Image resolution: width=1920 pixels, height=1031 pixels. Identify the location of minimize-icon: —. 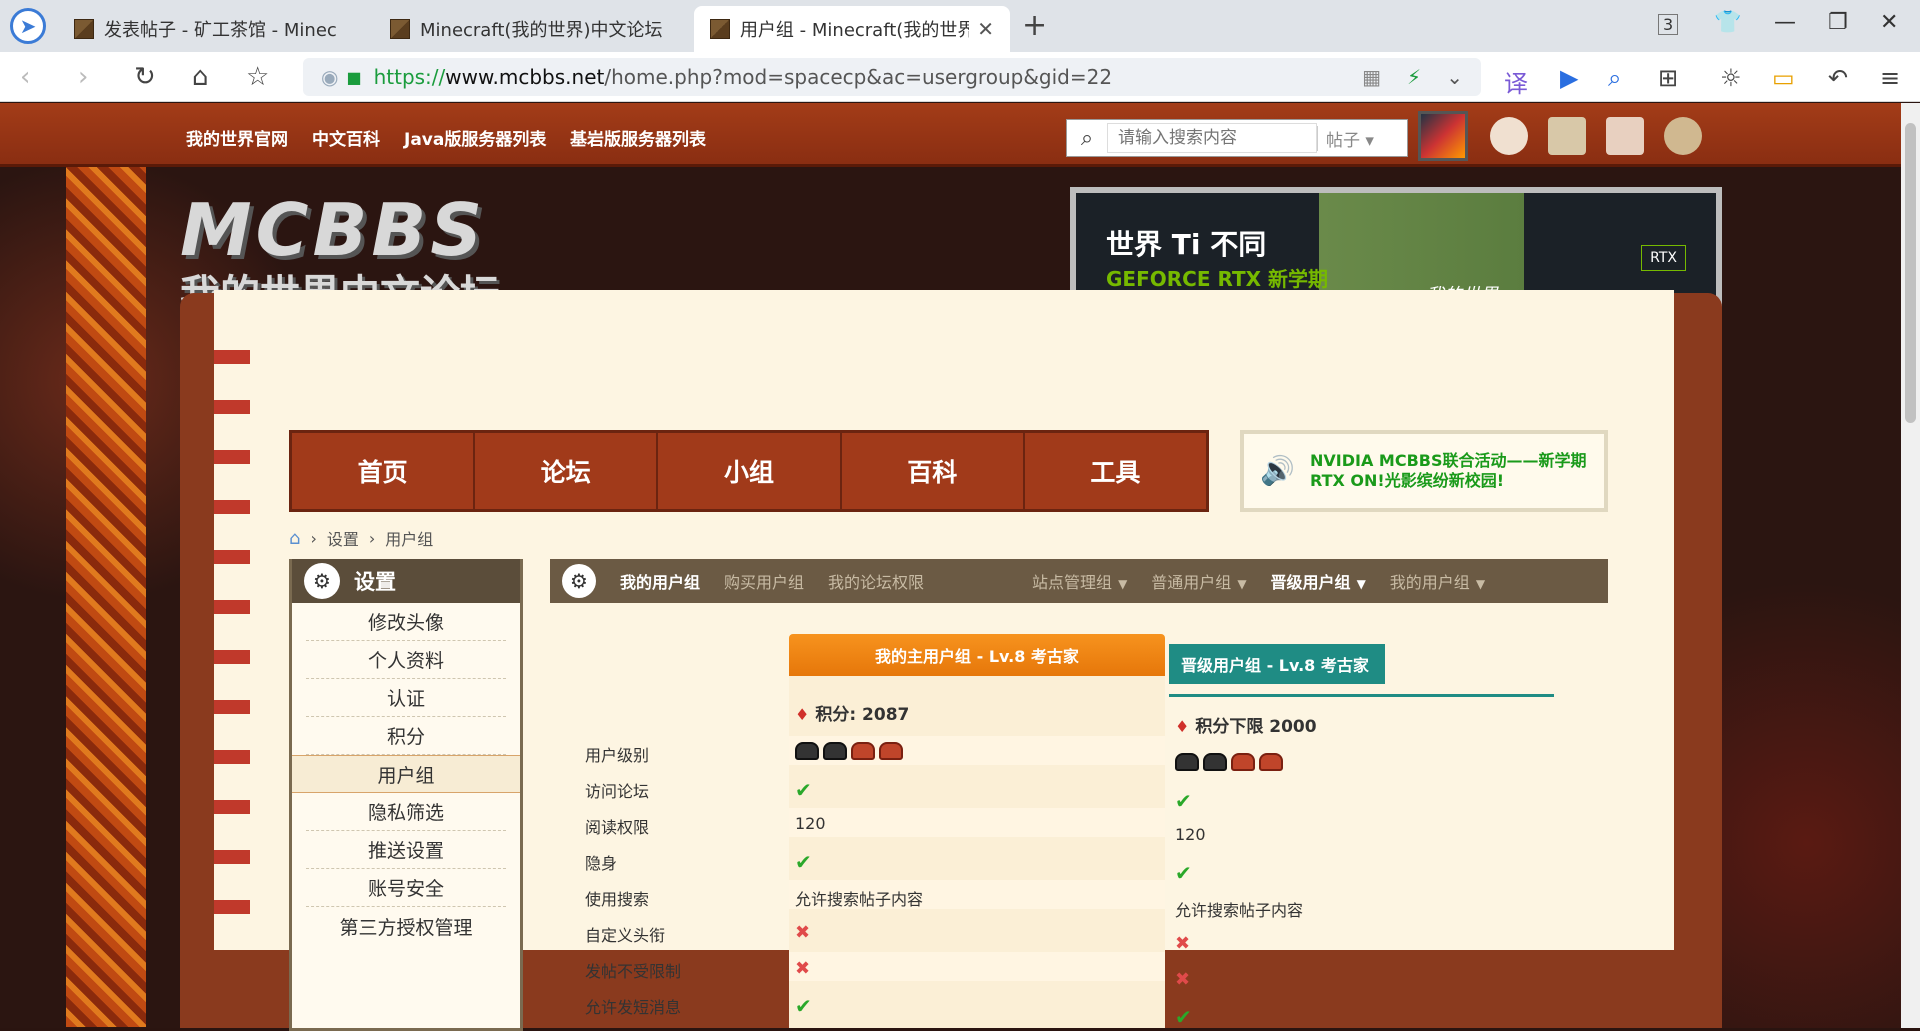
(1785, 22).